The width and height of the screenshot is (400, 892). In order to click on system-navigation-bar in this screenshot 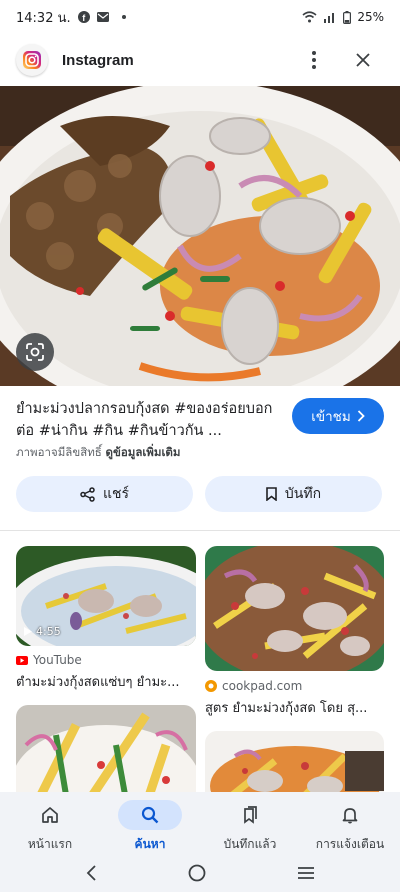, I will do `click(200, 873)`.